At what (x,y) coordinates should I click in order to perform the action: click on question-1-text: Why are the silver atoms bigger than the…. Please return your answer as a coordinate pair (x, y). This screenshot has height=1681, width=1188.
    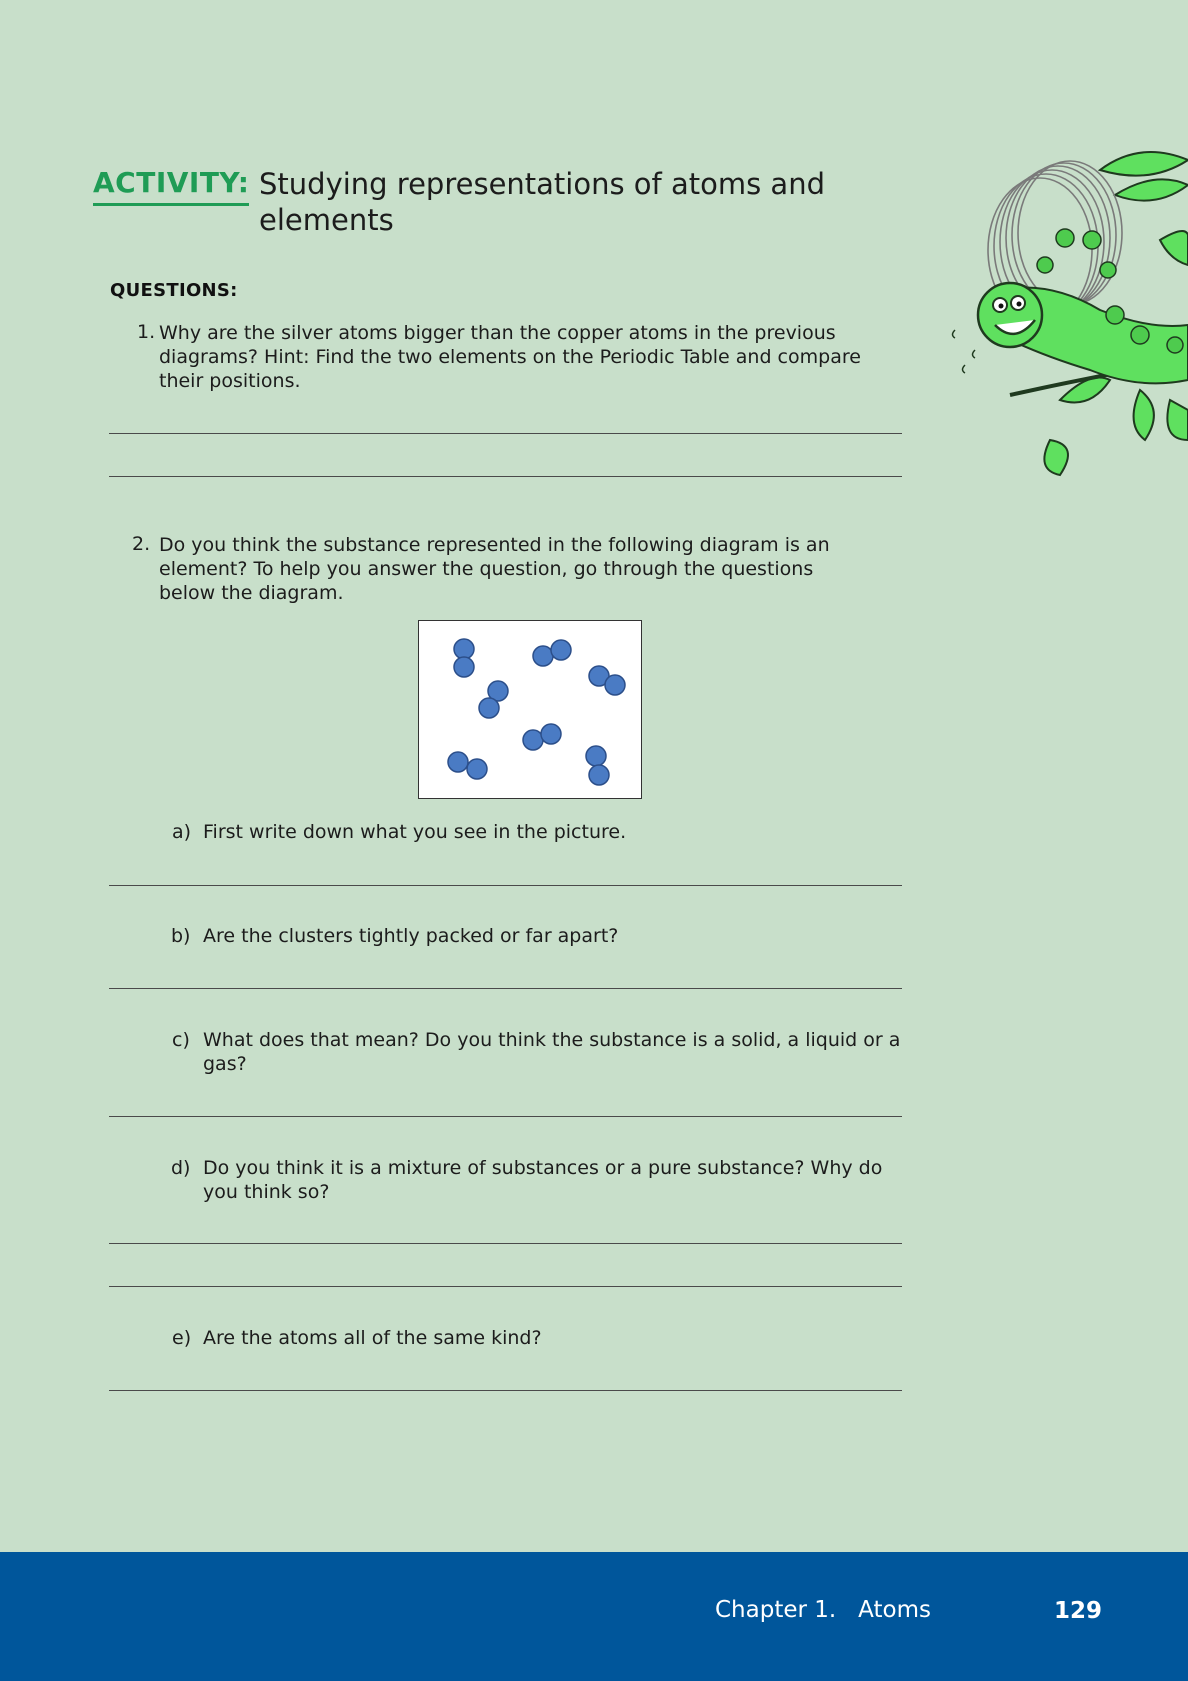
    Looking at the image, I should click on (510, 357).